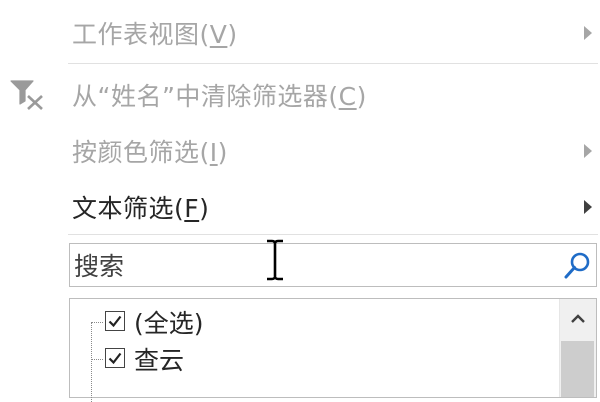  I want to click on search-input: 搜索, so click(333, 265).